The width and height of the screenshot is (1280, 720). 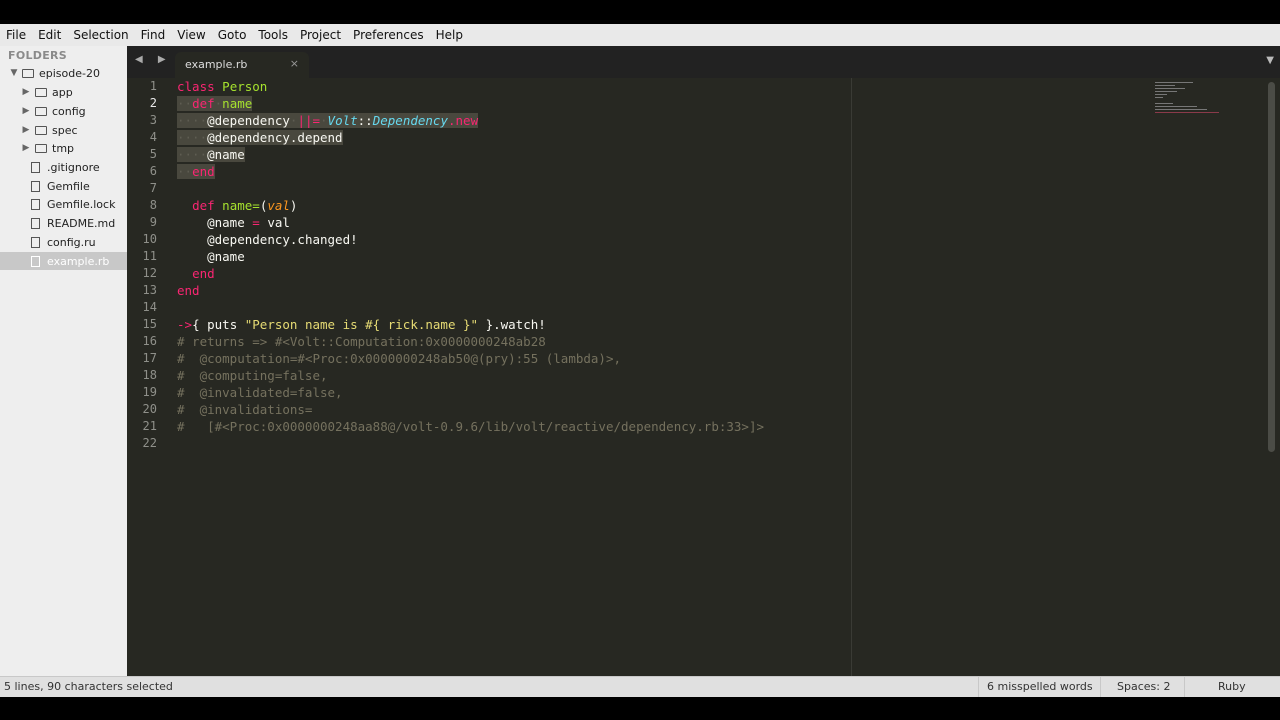 I want to click on sidebar-file-label: Gemfile.lock, so click(x=81, y=204).